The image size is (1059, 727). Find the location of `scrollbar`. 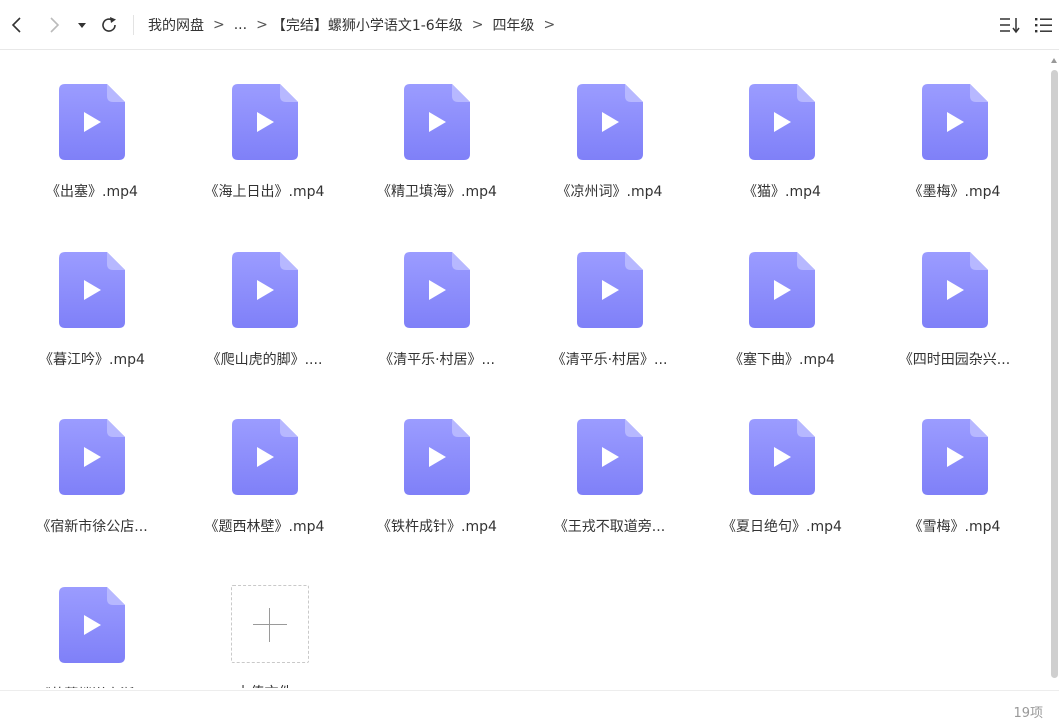

scrollbar is located at coordinates (1054, 370).